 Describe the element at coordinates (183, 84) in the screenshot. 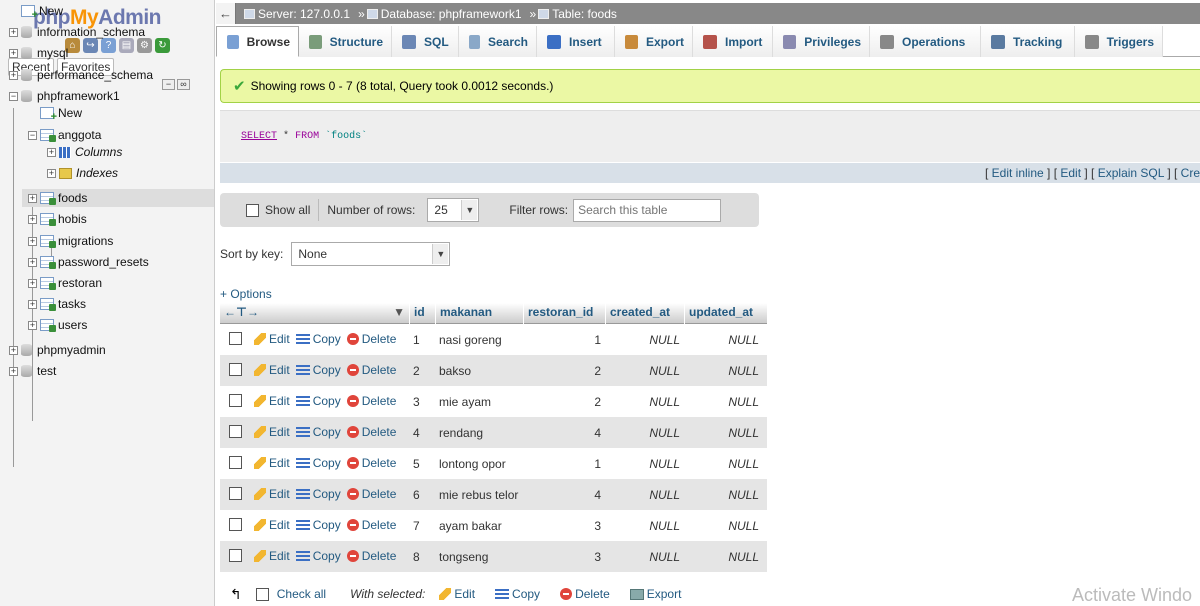

I see `link-with-main-button: ∞` at that location.